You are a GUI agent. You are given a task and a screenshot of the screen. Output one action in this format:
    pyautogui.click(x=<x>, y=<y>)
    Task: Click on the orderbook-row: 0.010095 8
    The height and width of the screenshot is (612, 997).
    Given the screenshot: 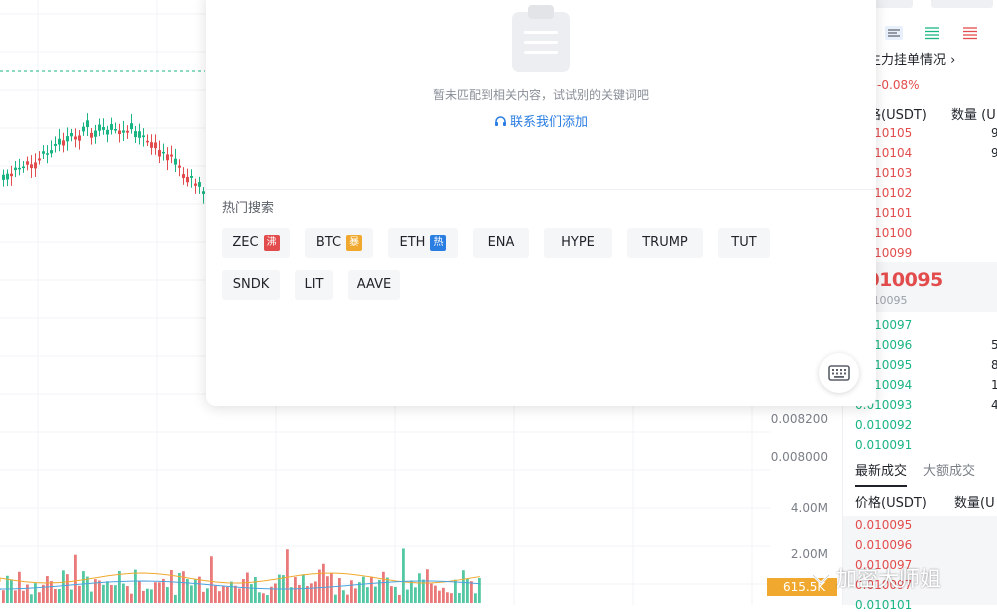 What is the action you would take?
    pyautogui.click(x=926, y=365)
    